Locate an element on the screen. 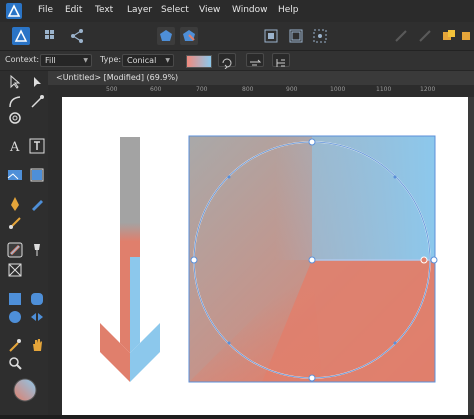  main-toolbar is located at coordinates (237, 36).